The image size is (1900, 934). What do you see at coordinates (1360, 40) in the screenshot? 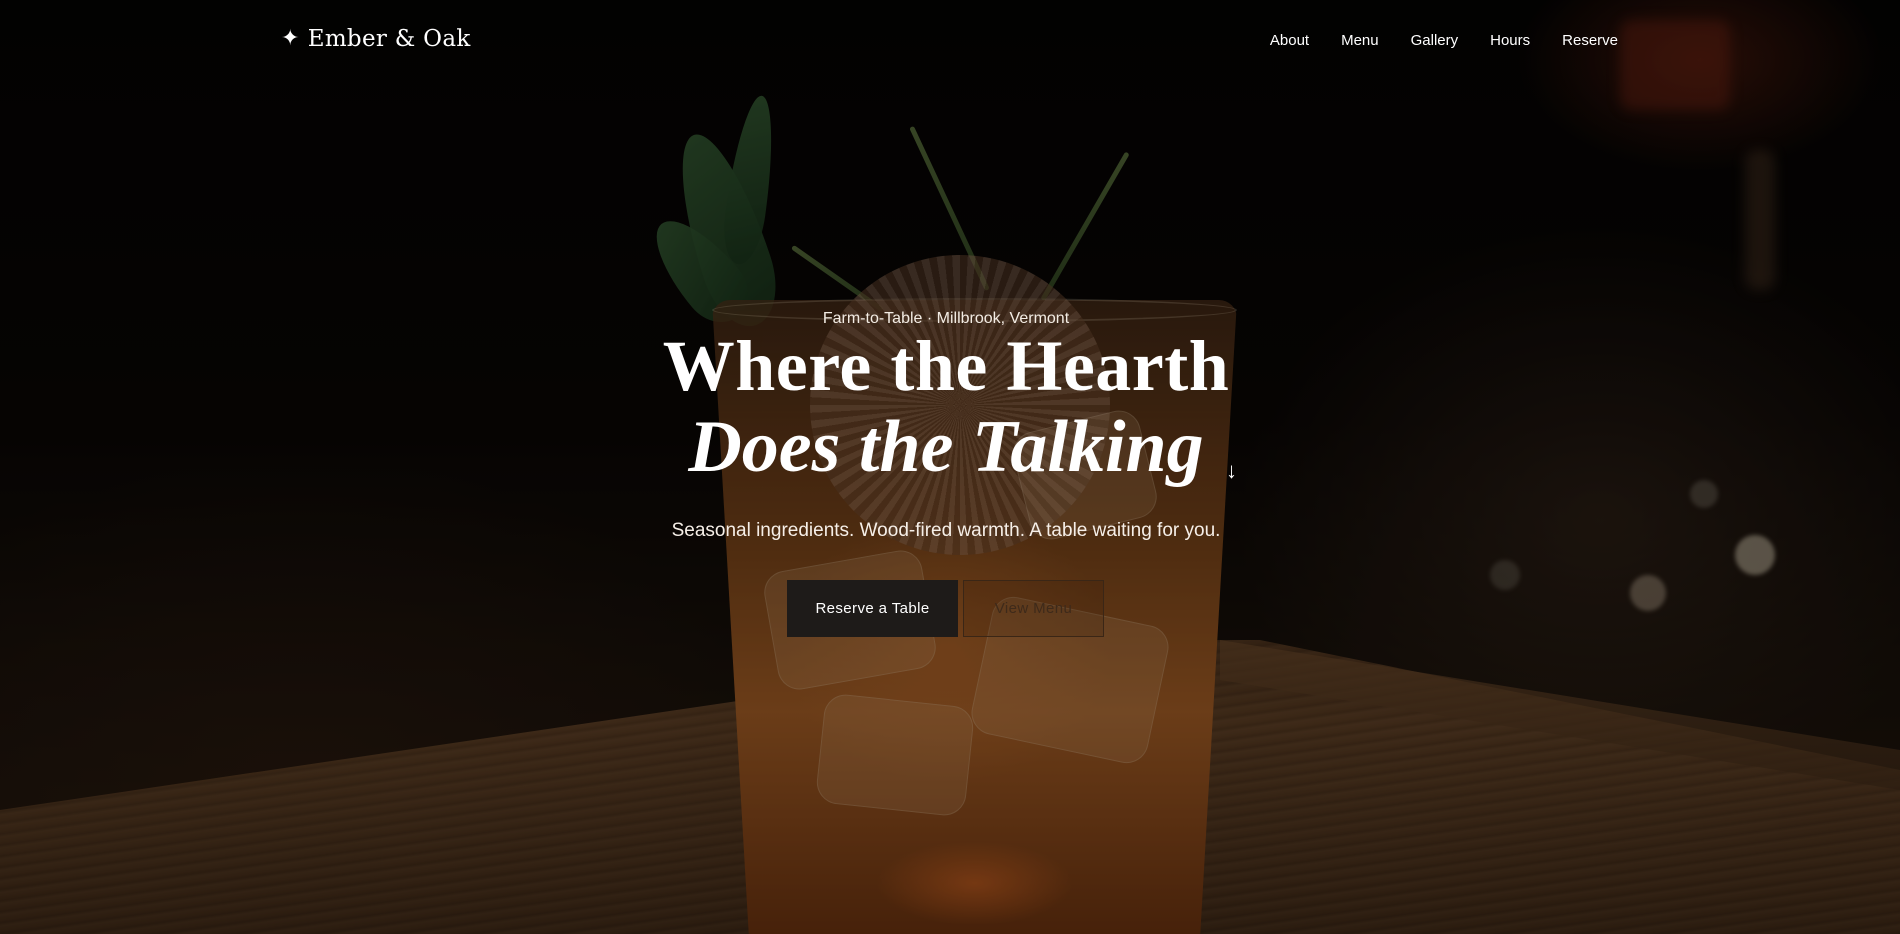
I see `nav-link-menu: Menu` at bounding box center [1360, 40].